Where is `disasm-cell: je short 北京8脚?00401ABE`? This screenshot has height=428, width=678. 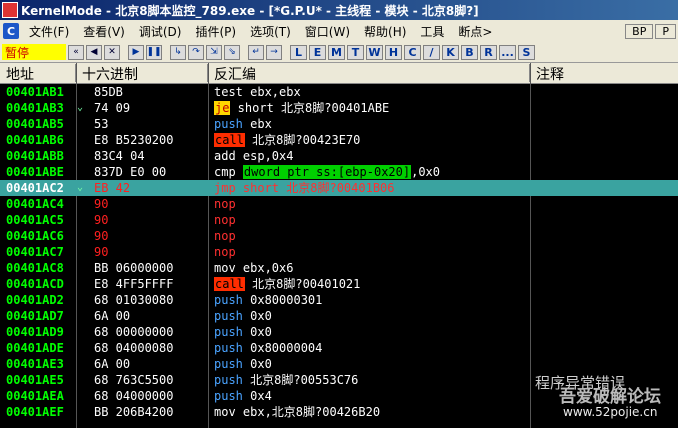
disasm-cell: je short 北京8脚?00401ABE is located at coordinates (301, 108).